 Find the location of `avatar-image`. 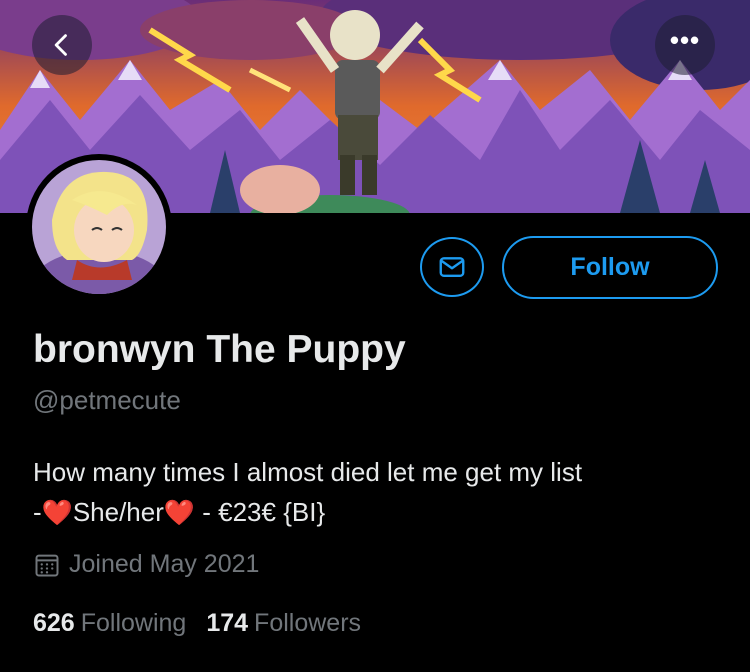

avatar-image is located at coordinates (99, 227).